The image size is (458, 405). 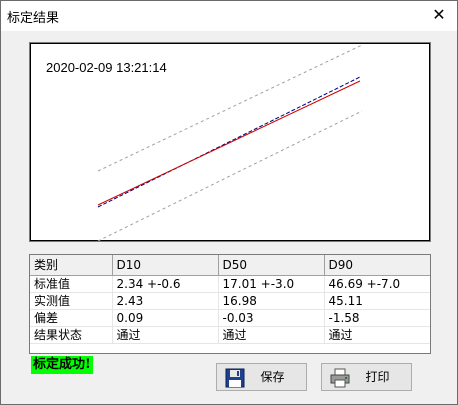 I want to click on row-label: 结果状态, so click(x=71, y=335).